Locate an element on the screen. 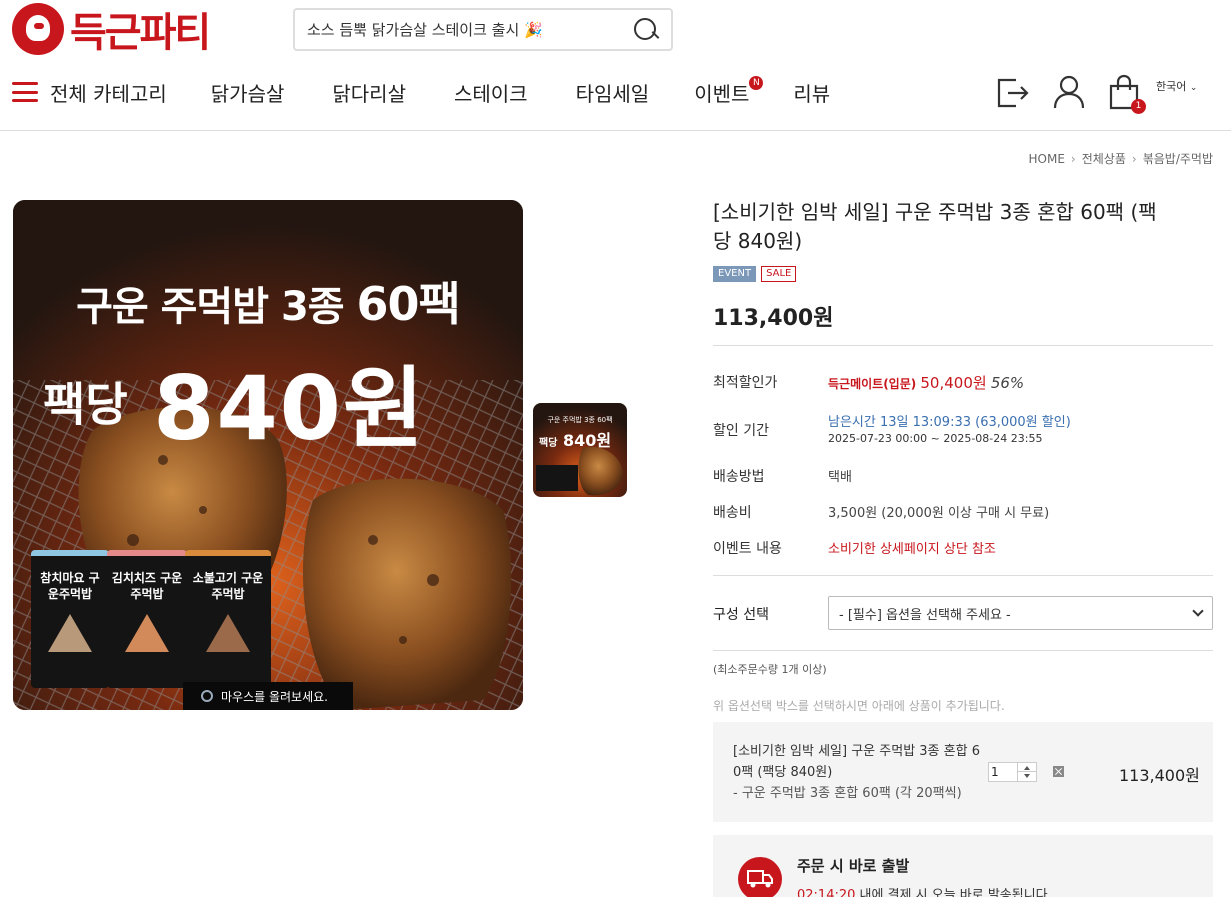  shipping-notice-message: 내에 결제 시 오늘 바로 발송됩니다 is located at coordinates (953, 892).